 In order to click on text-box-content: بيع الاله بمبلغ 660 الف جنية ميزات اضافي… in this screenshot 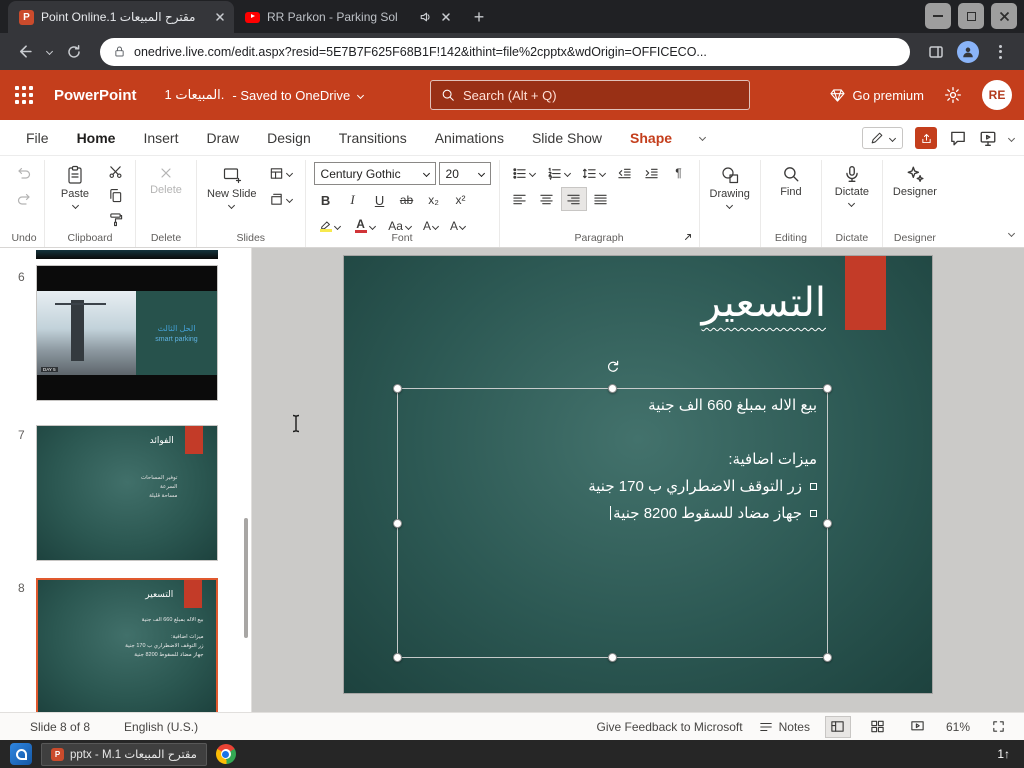, I will do `click(611, 523)`.